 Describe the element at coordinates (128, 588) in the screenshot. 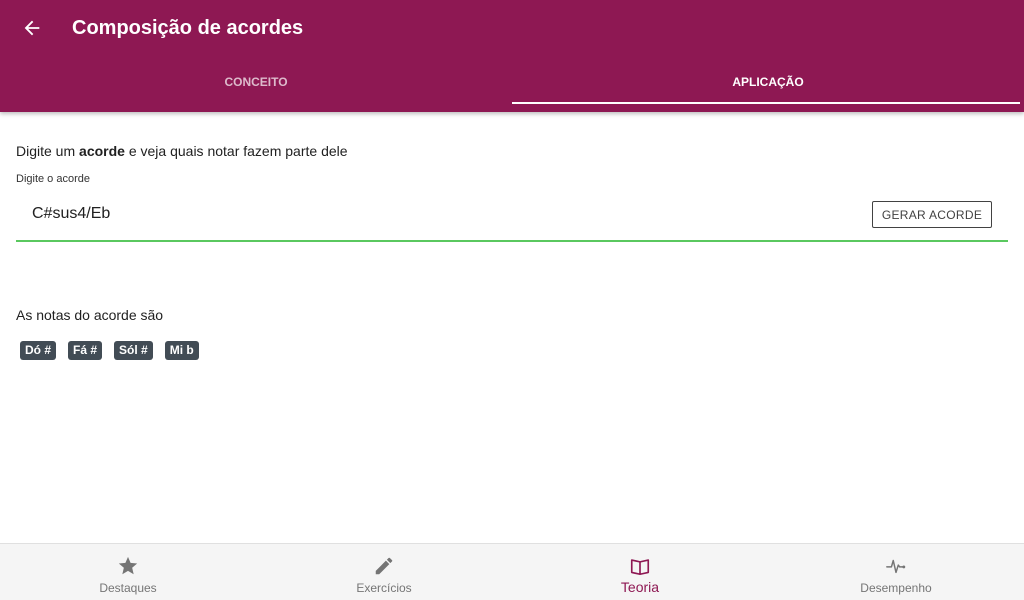

I see `nav-label-destaques: Destaques` at that location.